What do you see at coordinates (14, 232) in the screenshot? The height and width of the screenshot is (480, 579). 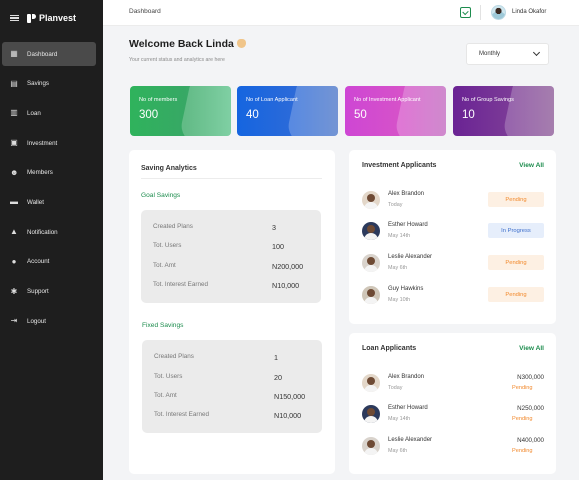 I see `bell-icon: ▲` at bounding box center [14, 232].